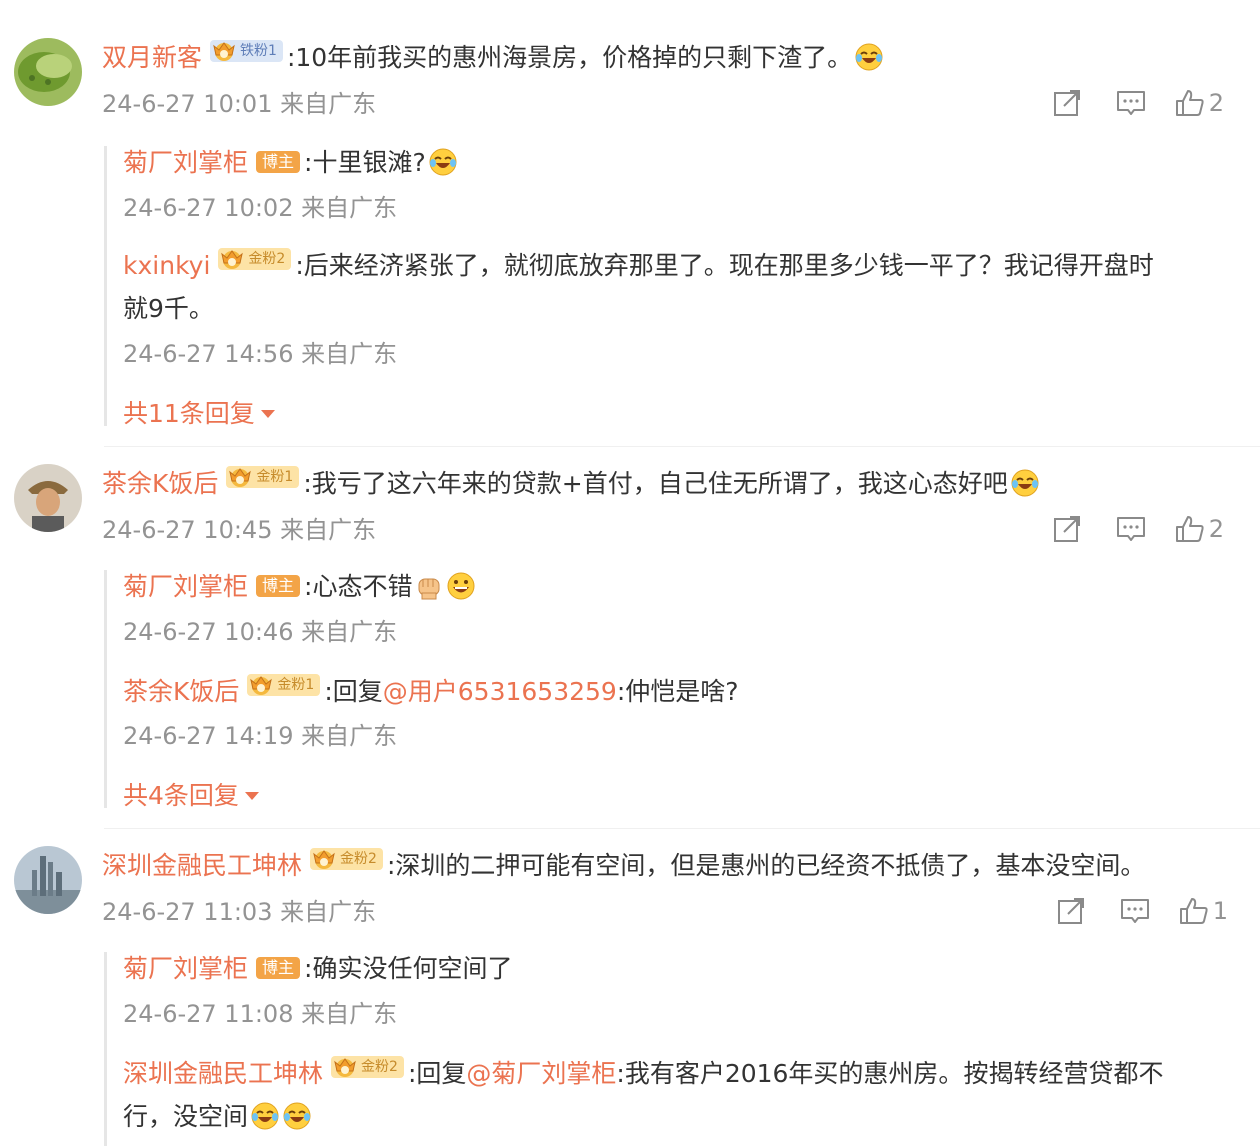 Image resolution: width=1260 pixels, height=1146 pixels. What do you see at coordinates (239, 104) in the screenshot?
I see `comment-time: 24-6-27 10:01 来自广东` at bounding box center [239, 104].